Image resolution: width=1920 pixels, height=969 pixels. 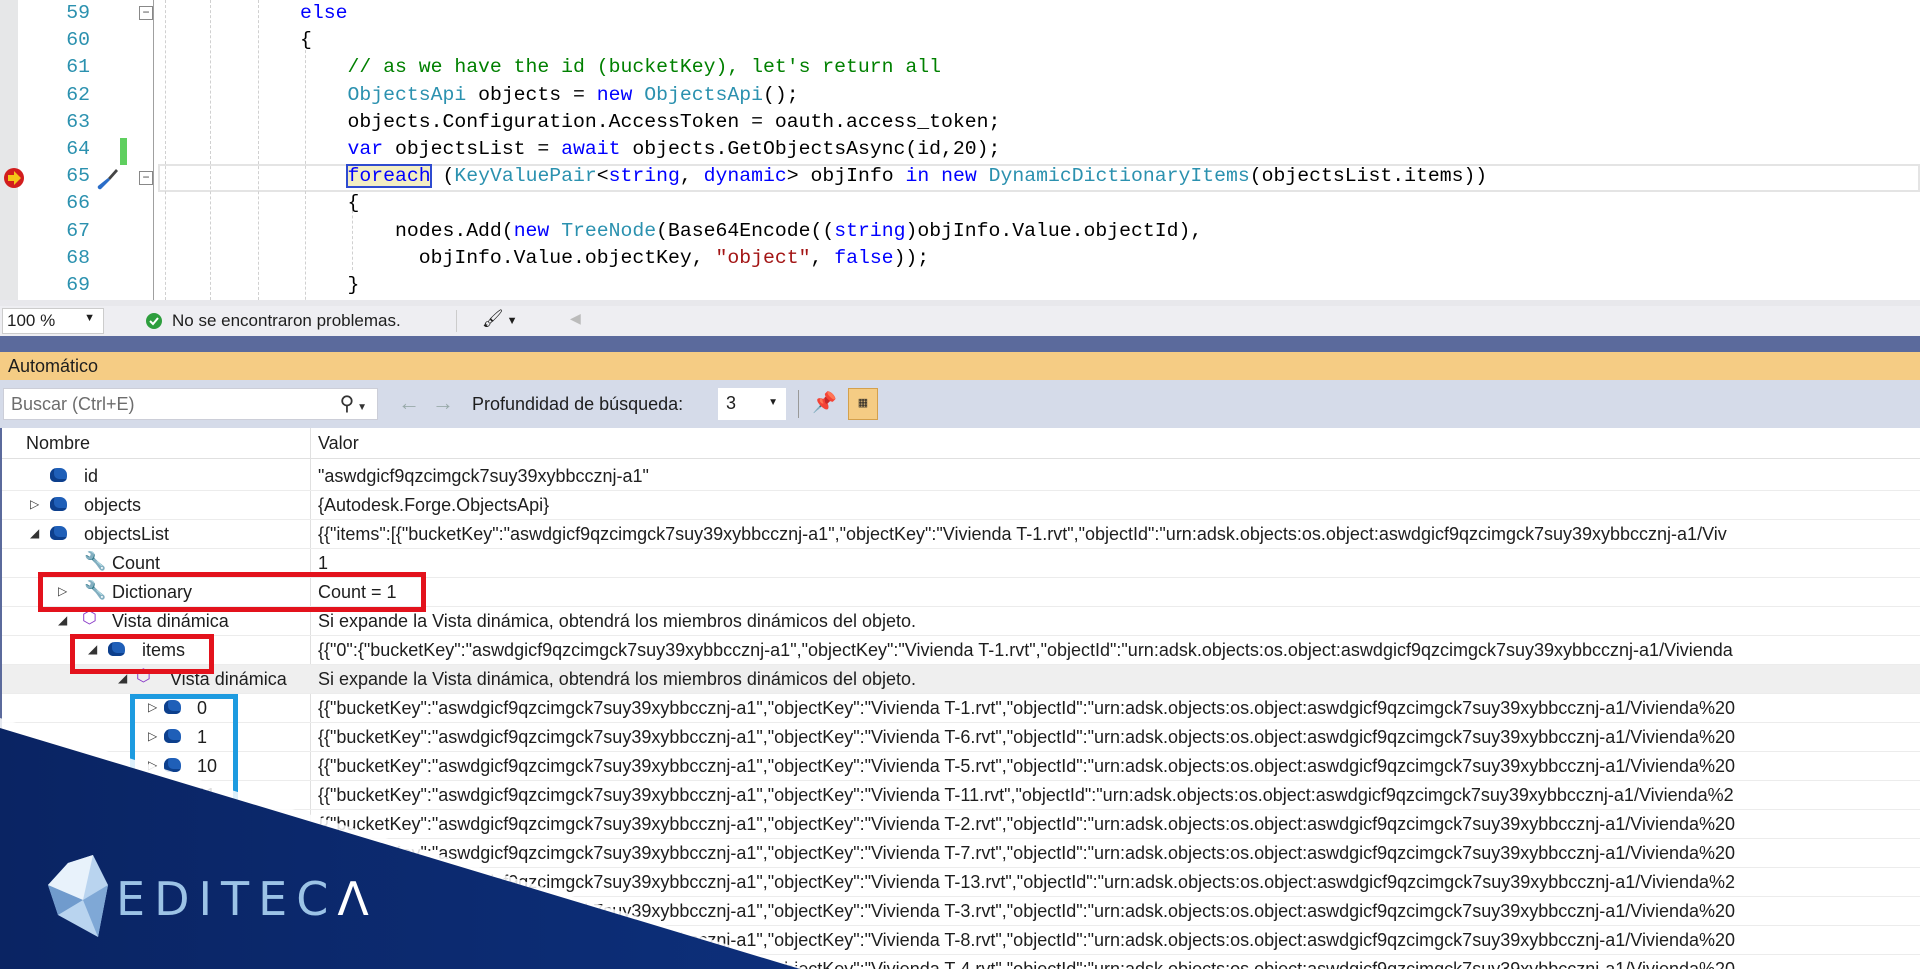 I want to click on editeca-logo-text: EDITECΛ, so click(x=247, y=899).